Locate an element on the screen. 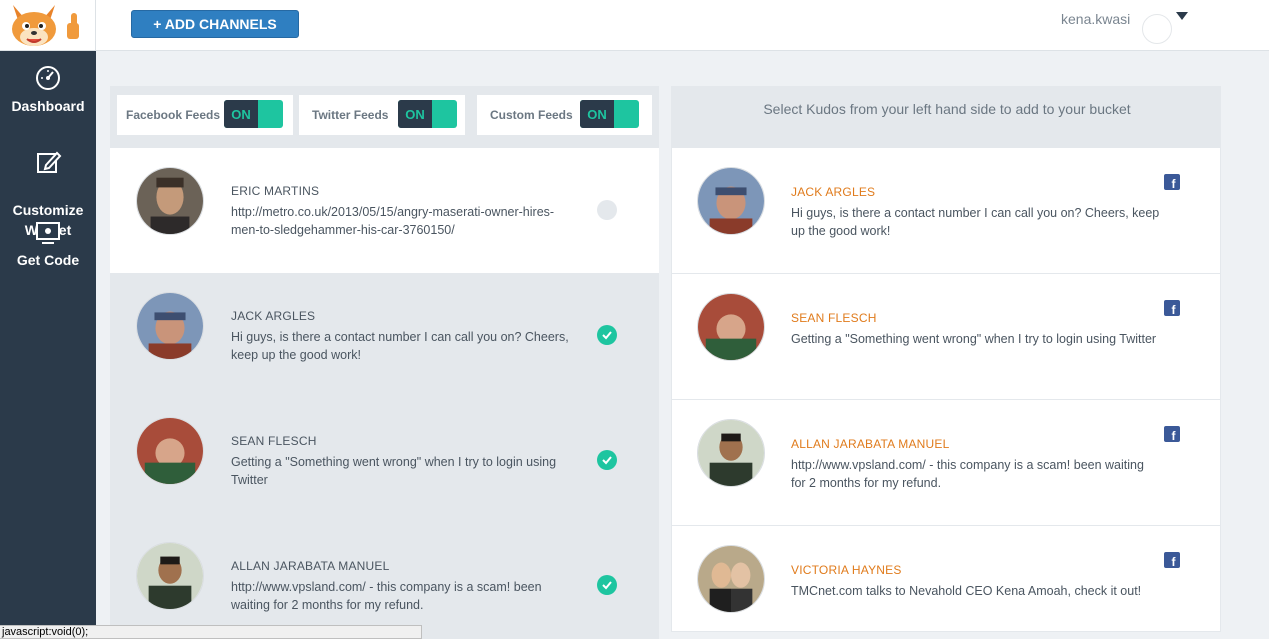 Image resolution: width=1269 pixels, height=639 pixels. custom-feeds-switch: ON is located at coordinates (609, 114).